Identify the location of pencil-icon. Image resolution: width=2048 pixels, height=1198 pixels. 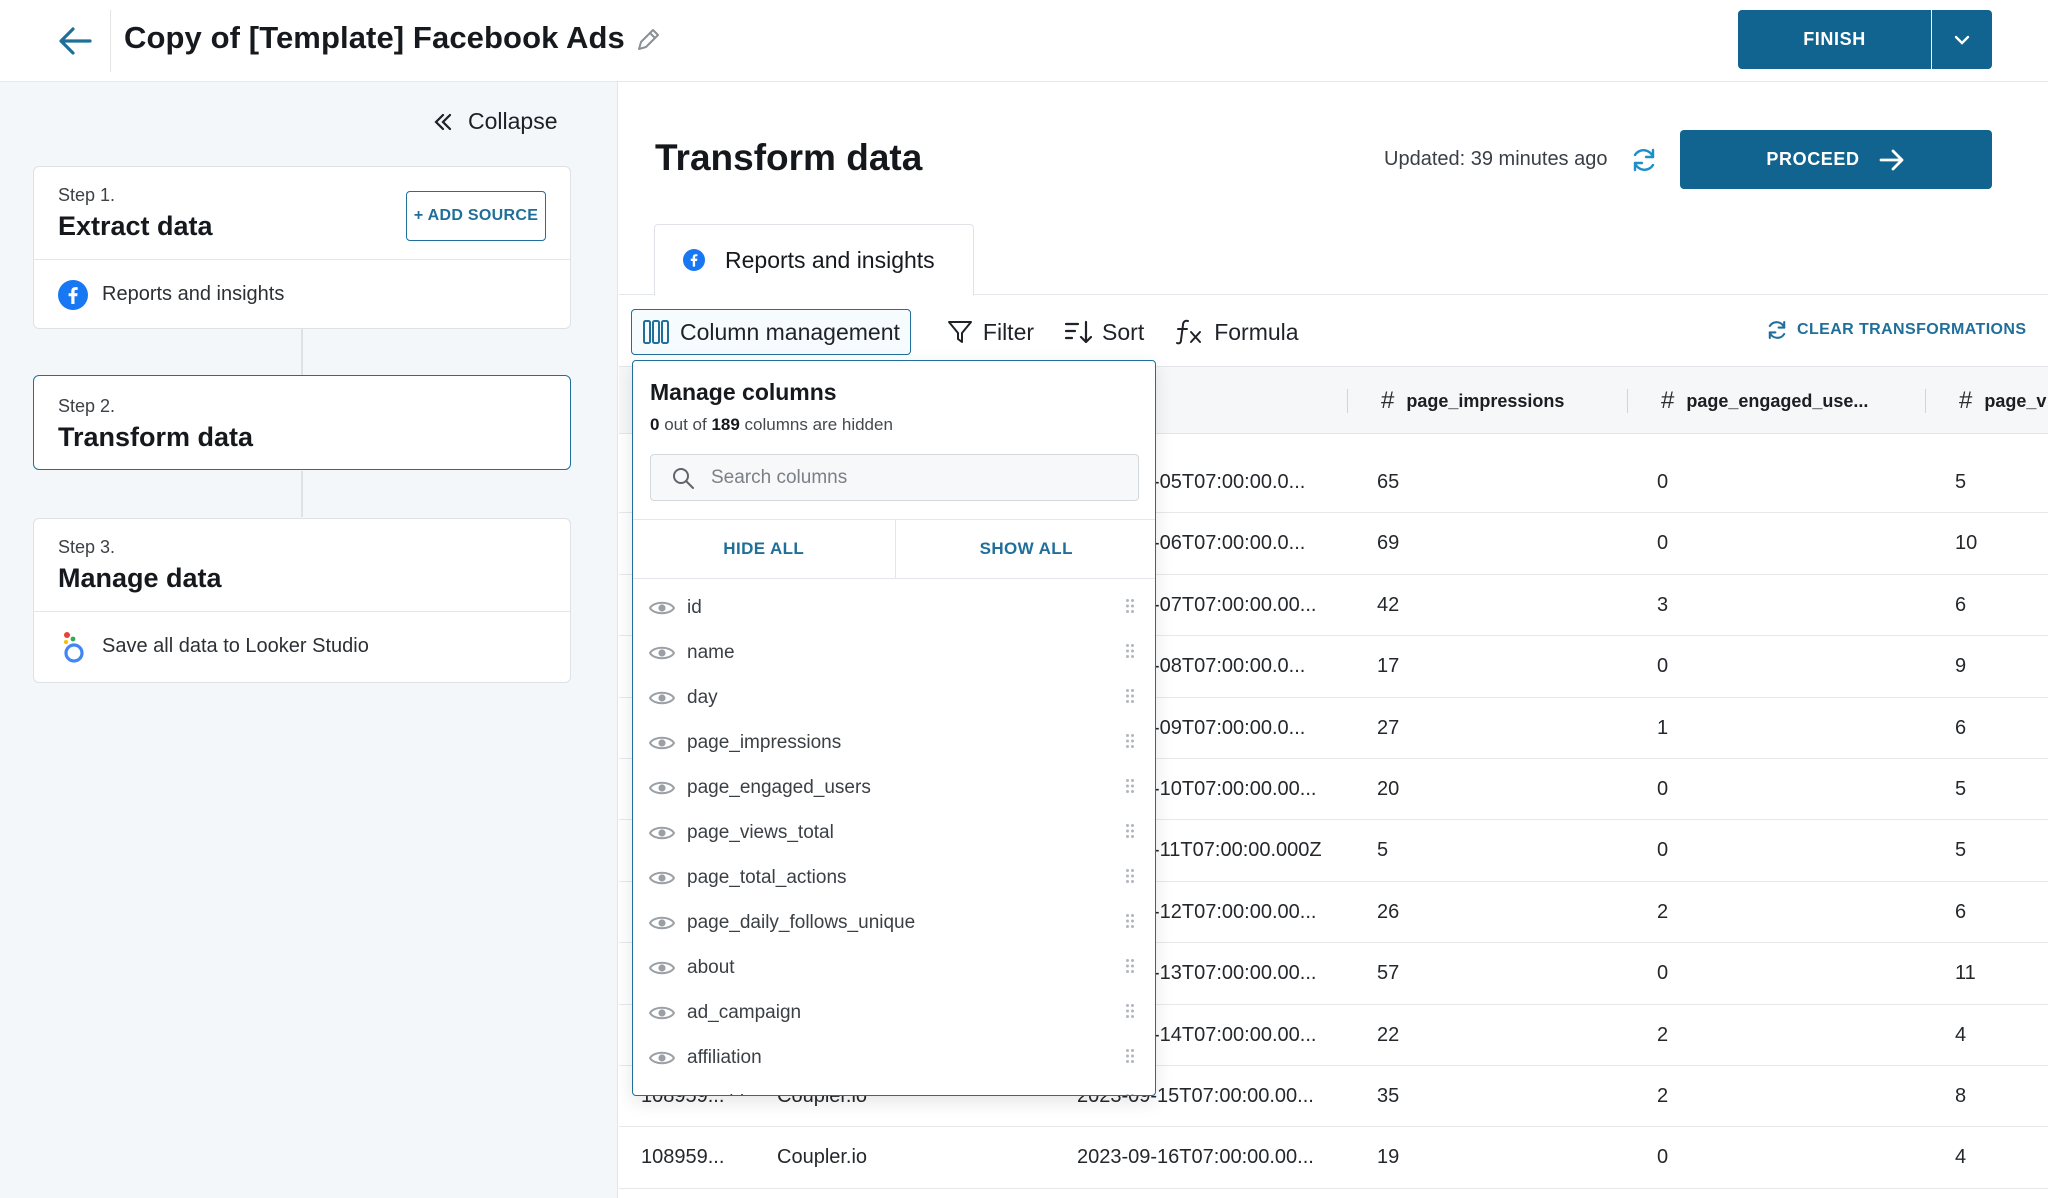
(649, 41).